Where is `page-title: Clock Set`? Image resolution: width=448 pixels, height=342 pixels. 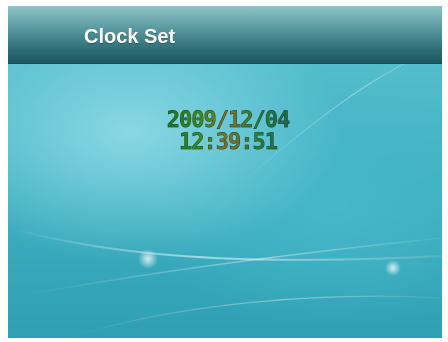
page-title: Clock Set is located at coordinates (130, 37).